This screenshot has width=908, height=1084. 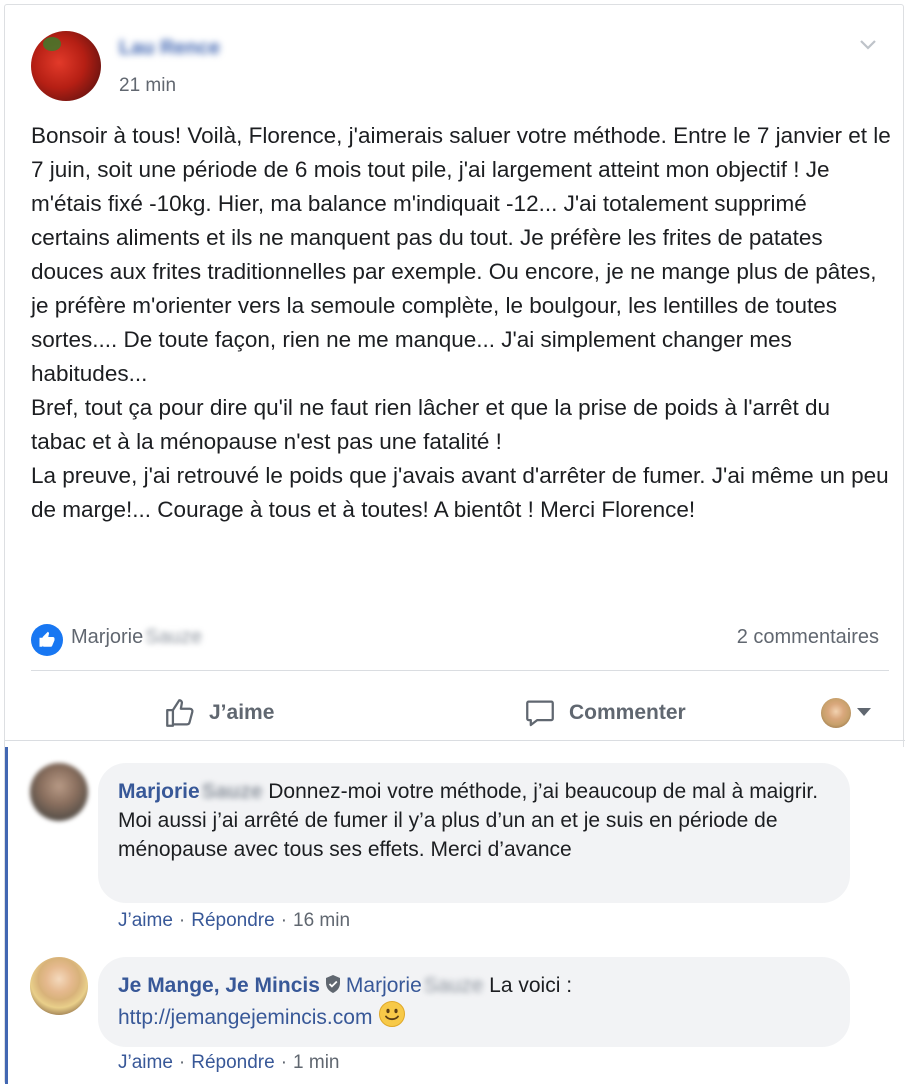 I want to click on author-name: Lau Rence, so click(x=169, y=48).